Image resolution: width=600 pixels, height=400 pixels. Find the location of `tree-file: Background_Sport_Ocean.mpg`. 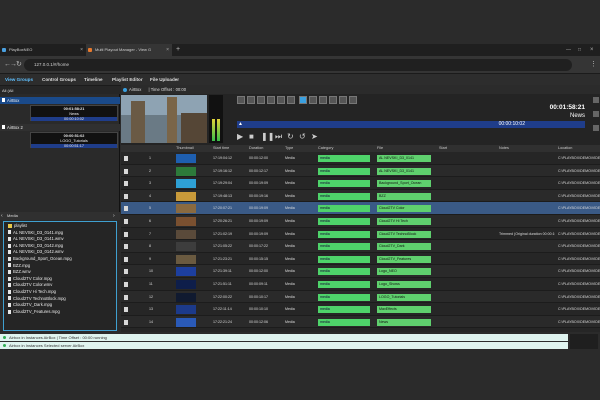

tree-file: Background_Sport_Ocean.mpg is located at coordinates (40, 259).